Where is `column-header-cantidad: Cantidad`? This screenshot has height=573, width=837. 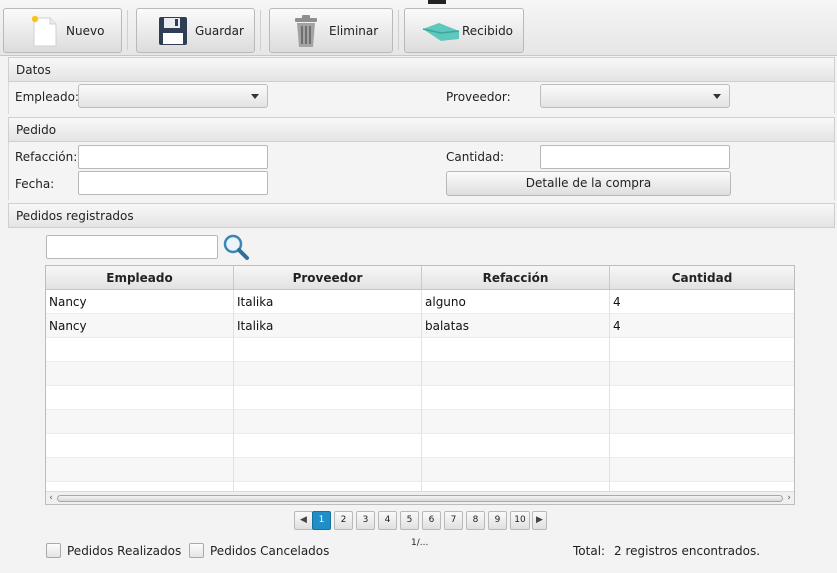
column-header-cantidad: Cantidad is located at coordinates (702, 278).